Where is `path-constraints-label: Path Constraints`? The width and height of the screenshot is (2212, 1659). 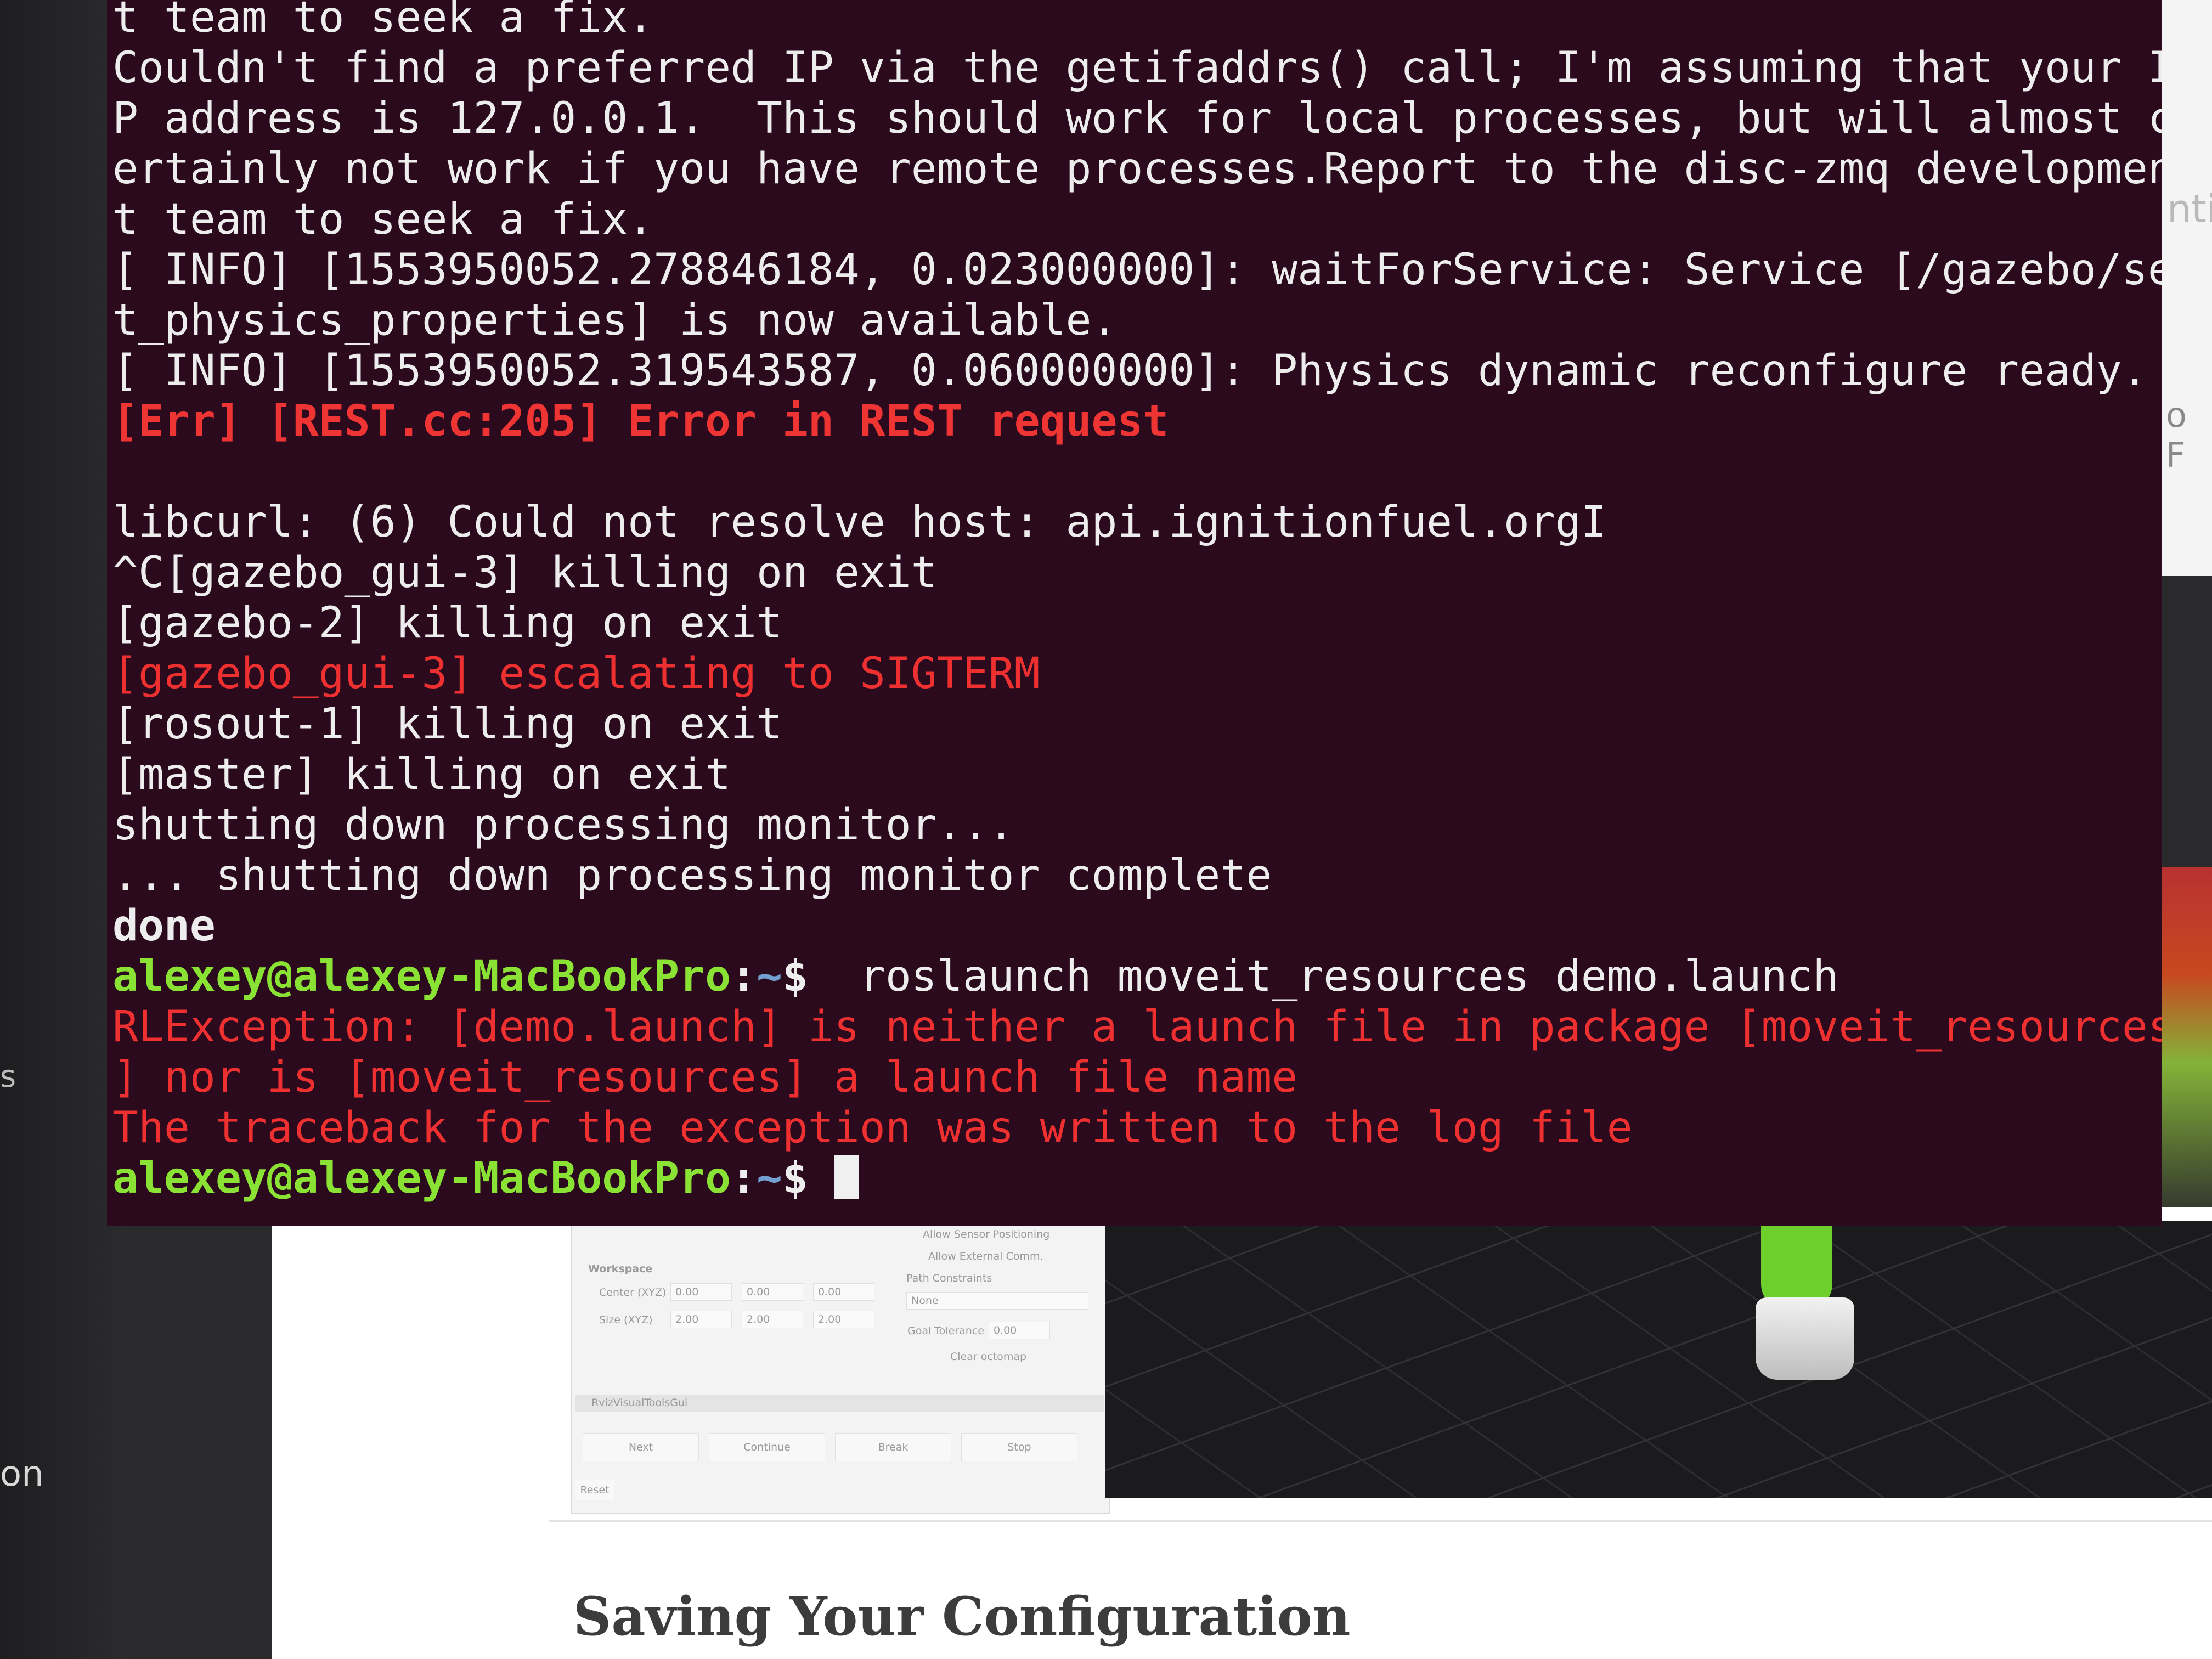
path-constraints-label: Path Constraints is located at coordinates (949, 1278).